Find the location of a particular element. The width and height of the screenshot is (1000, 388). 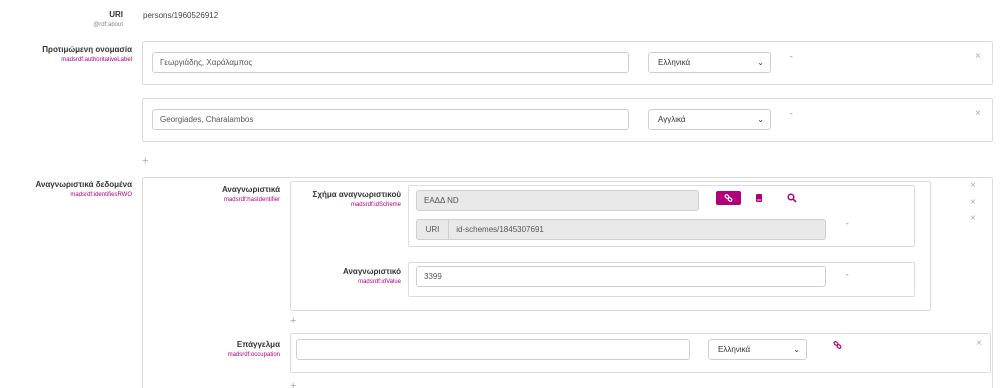

identifiers-data-sub-label: madsrdf:identifiesRWO is located at coordinates (101, 195).